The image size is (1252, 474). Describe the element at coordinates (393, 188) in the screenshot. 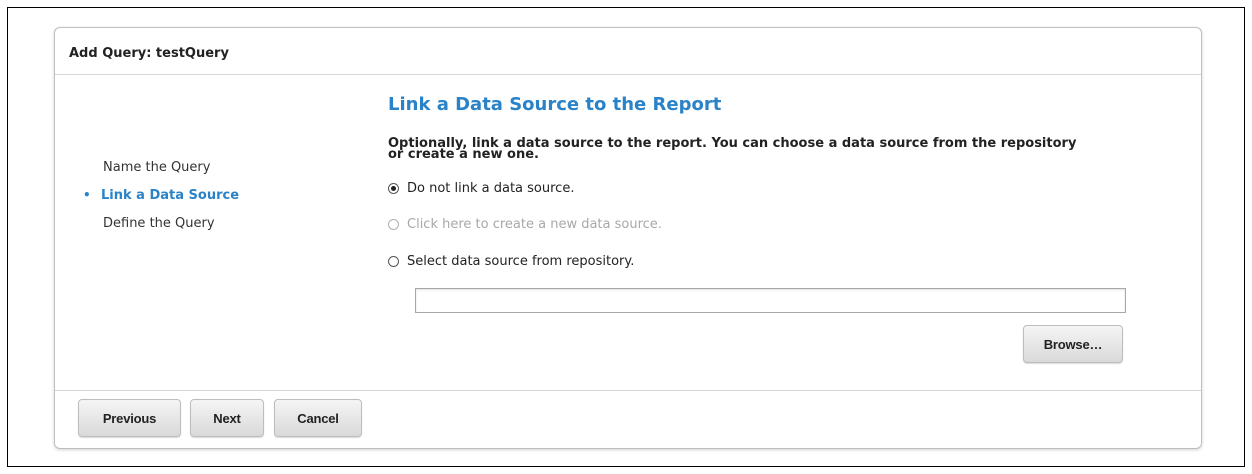

I see `radio-do-not-link` at that location.